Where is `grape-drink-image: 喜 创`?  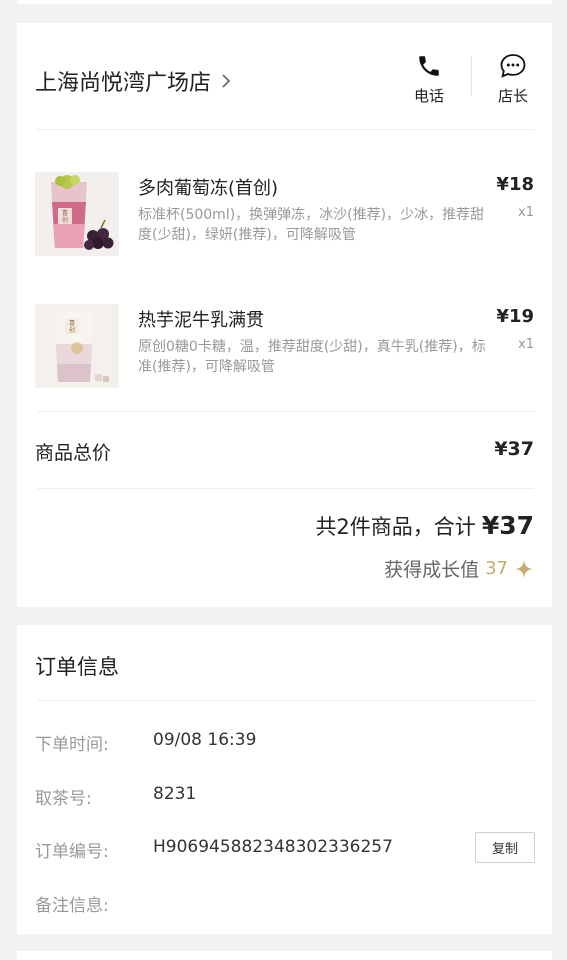
grape-drink-image: 喜 创 is located at coordinates (77, 214).